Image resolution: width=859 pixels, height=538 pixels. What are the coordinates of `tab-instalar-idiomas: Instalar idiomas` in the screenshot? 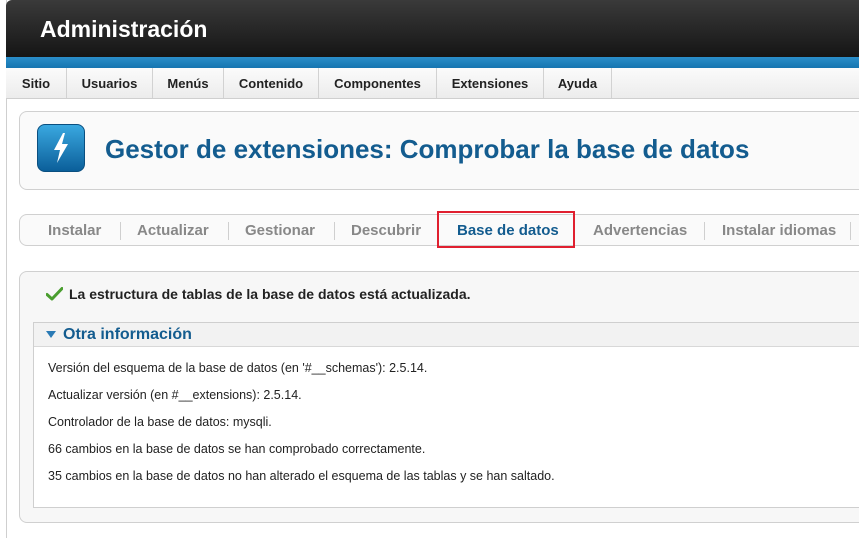 It's located at (779, 230).